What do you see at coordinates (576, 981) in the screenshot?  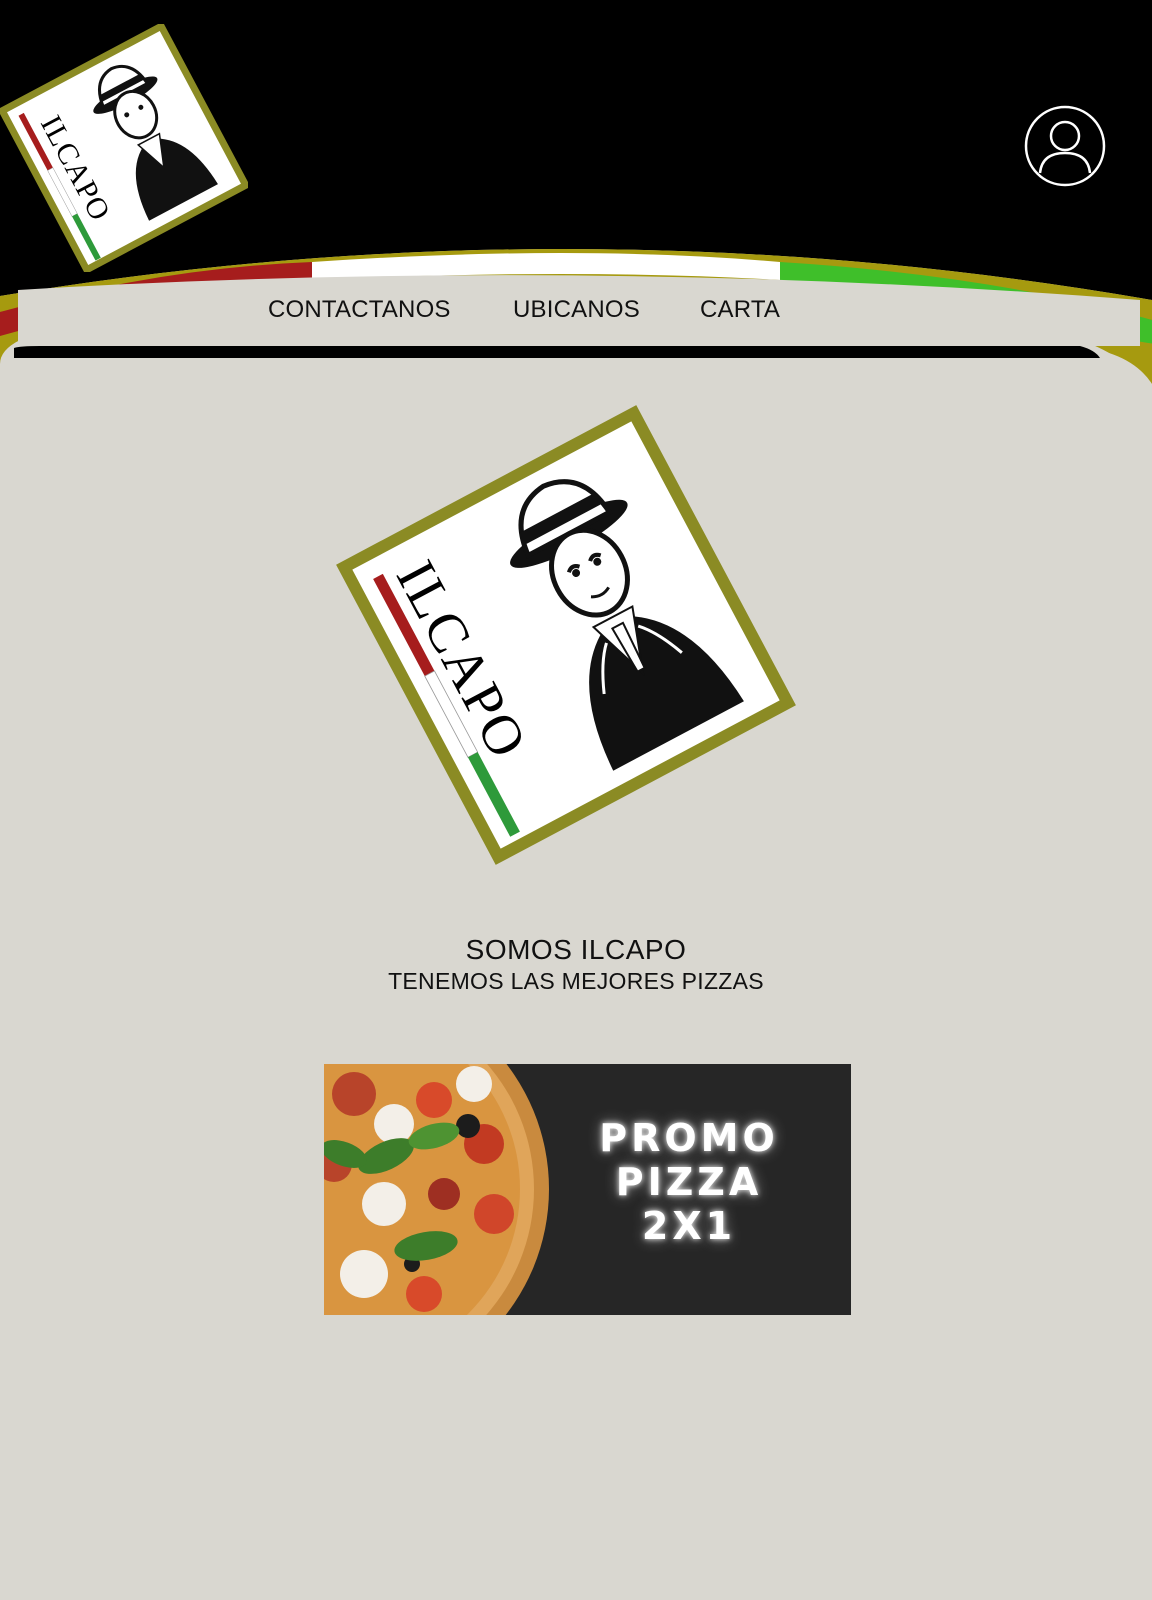 I see `hero-subtitle: TENEMOS LAS MEJORES PIZZAS` at bounding box center [576, 981].